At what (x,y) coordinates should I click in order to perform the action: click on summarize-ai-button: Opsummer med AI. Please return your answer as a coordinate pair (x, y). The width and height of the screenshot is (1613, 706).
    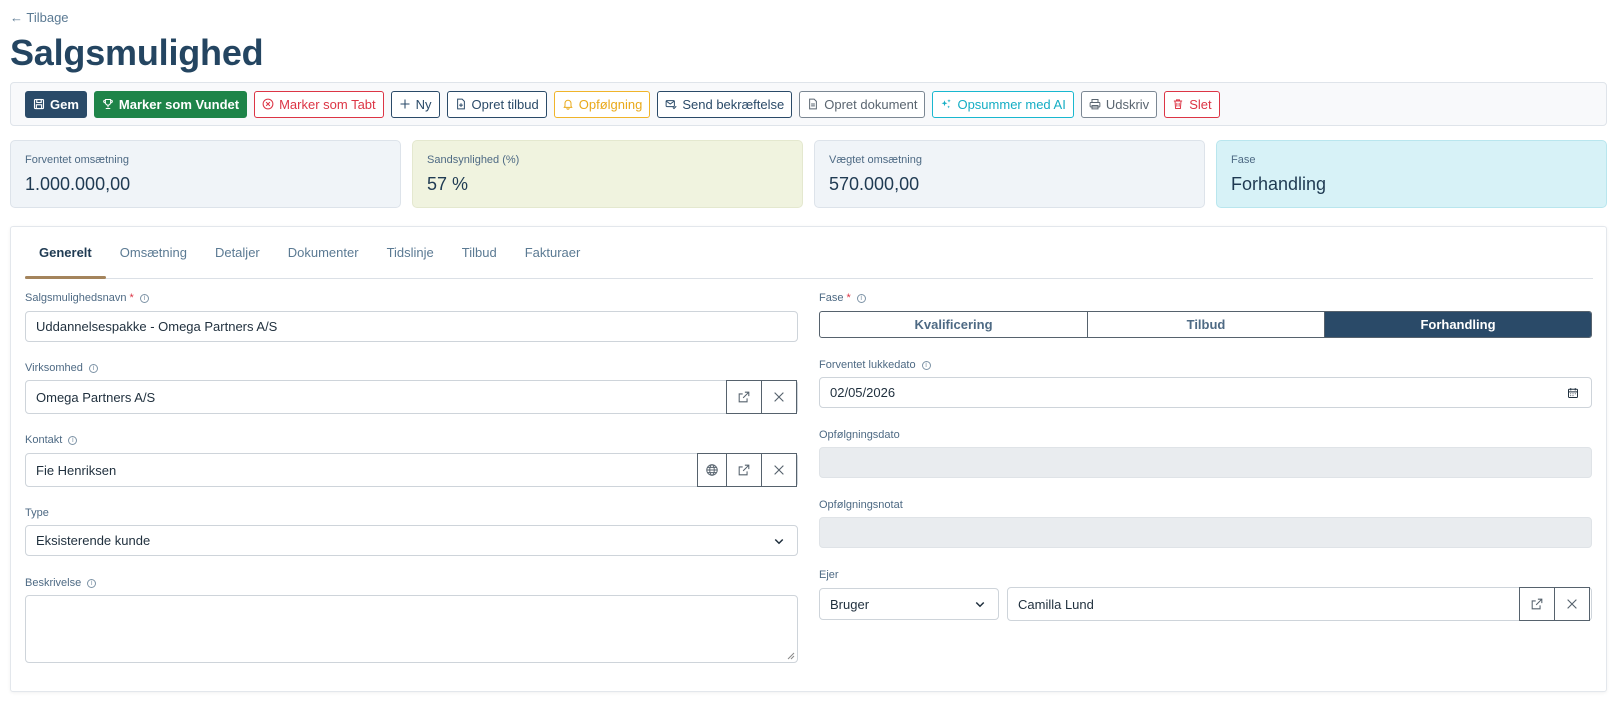
    Looking at the image, I should click on (1003, 104).